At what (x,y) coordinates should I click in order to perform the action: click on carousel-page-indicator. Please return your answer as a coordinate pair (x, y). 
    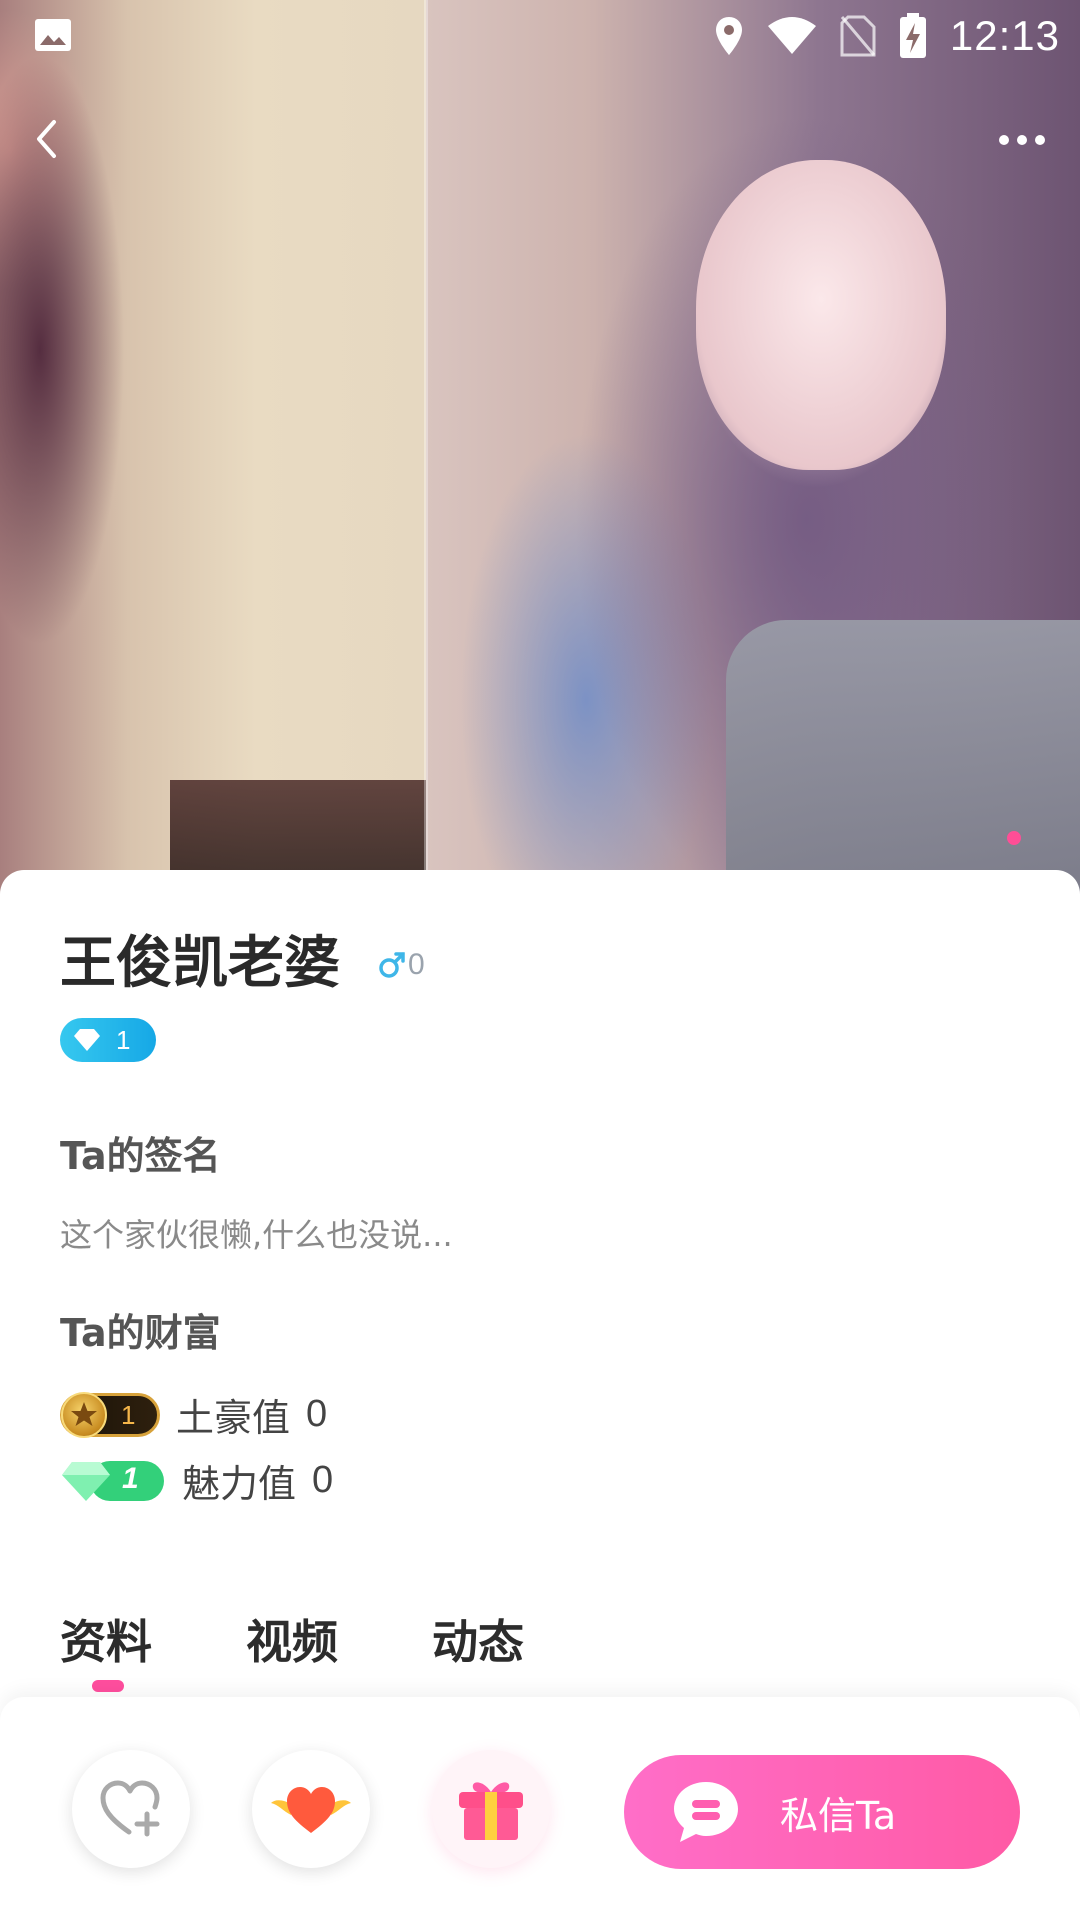
    Looking at the image, I should click on (1014, 838).